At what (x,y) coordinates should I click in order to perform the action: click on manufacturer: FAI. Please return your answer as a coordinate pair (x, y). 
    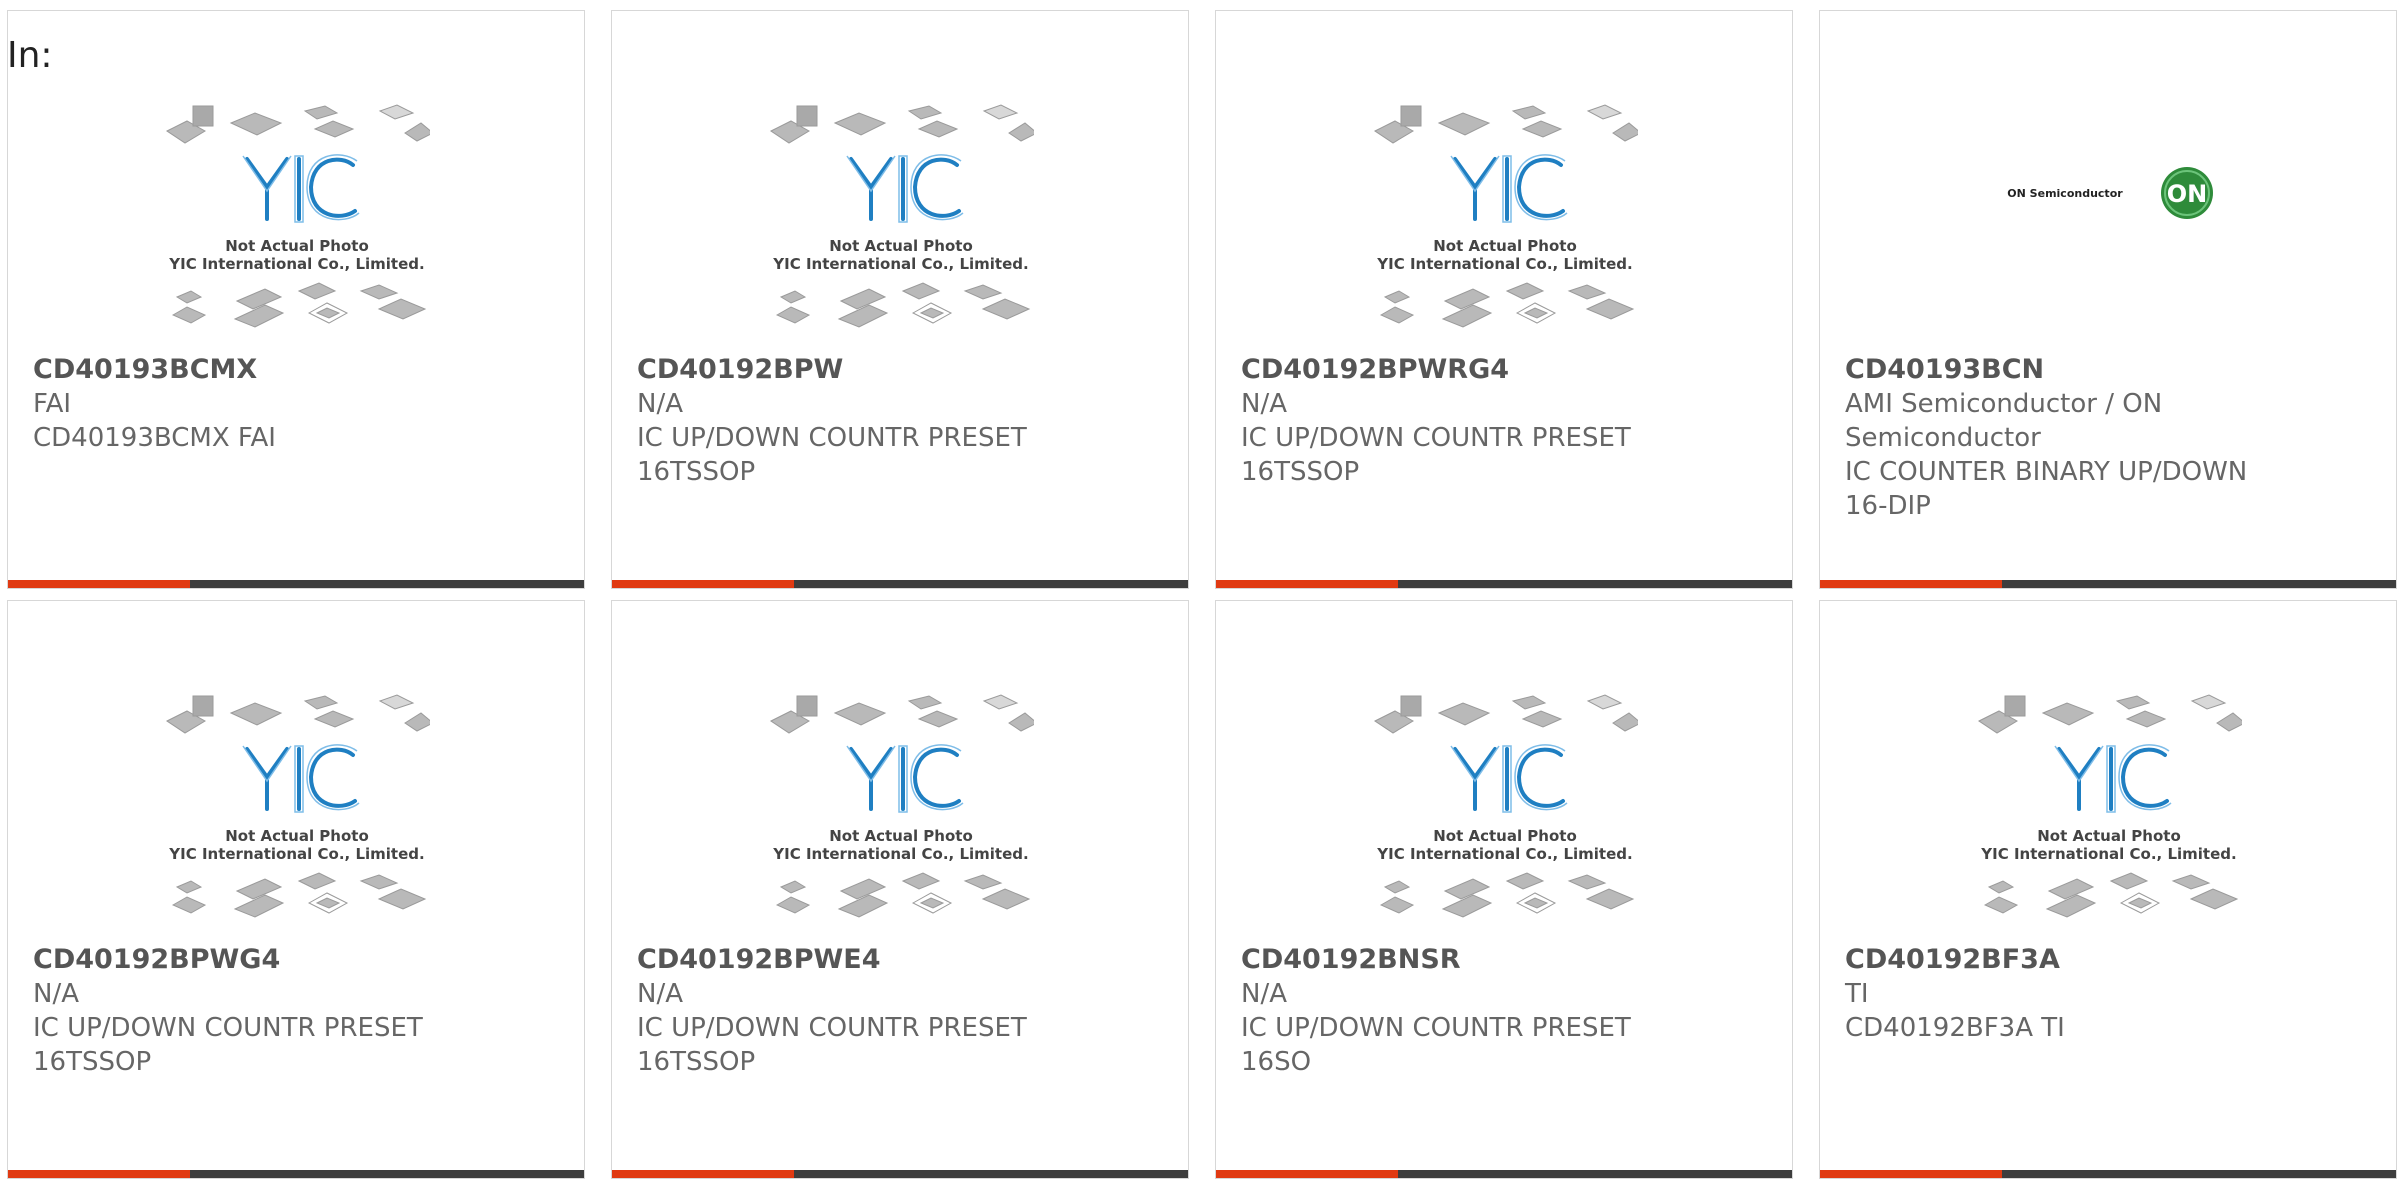
    Looking at the image, I should click on (52, 404).